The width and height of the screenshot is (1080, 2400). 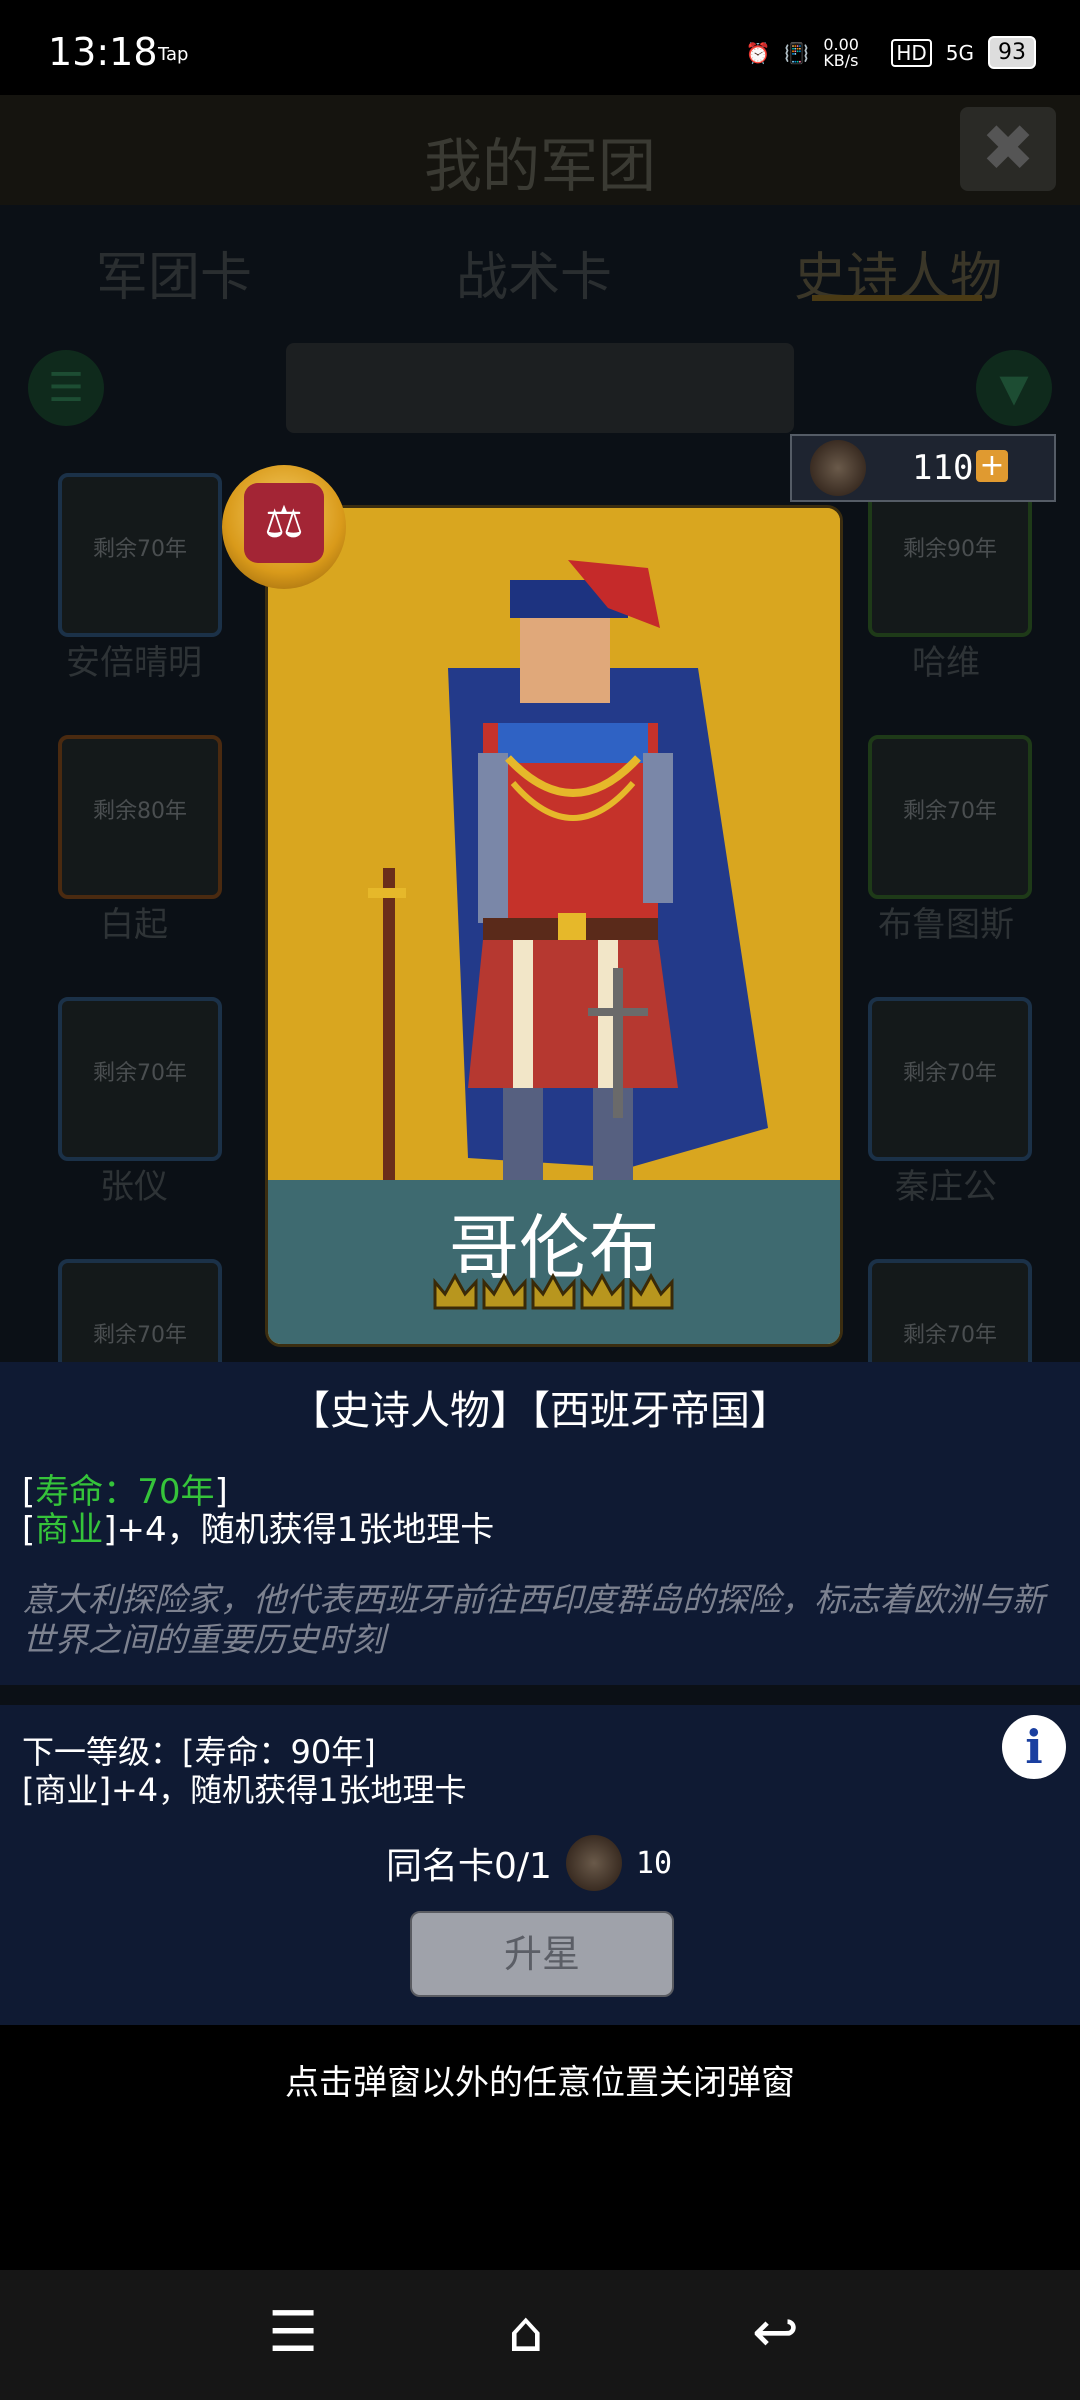 What do you see at coordinates (103, 52) in the screenshot?
I see `clock: 13:18` at bounding box center [103, 52].